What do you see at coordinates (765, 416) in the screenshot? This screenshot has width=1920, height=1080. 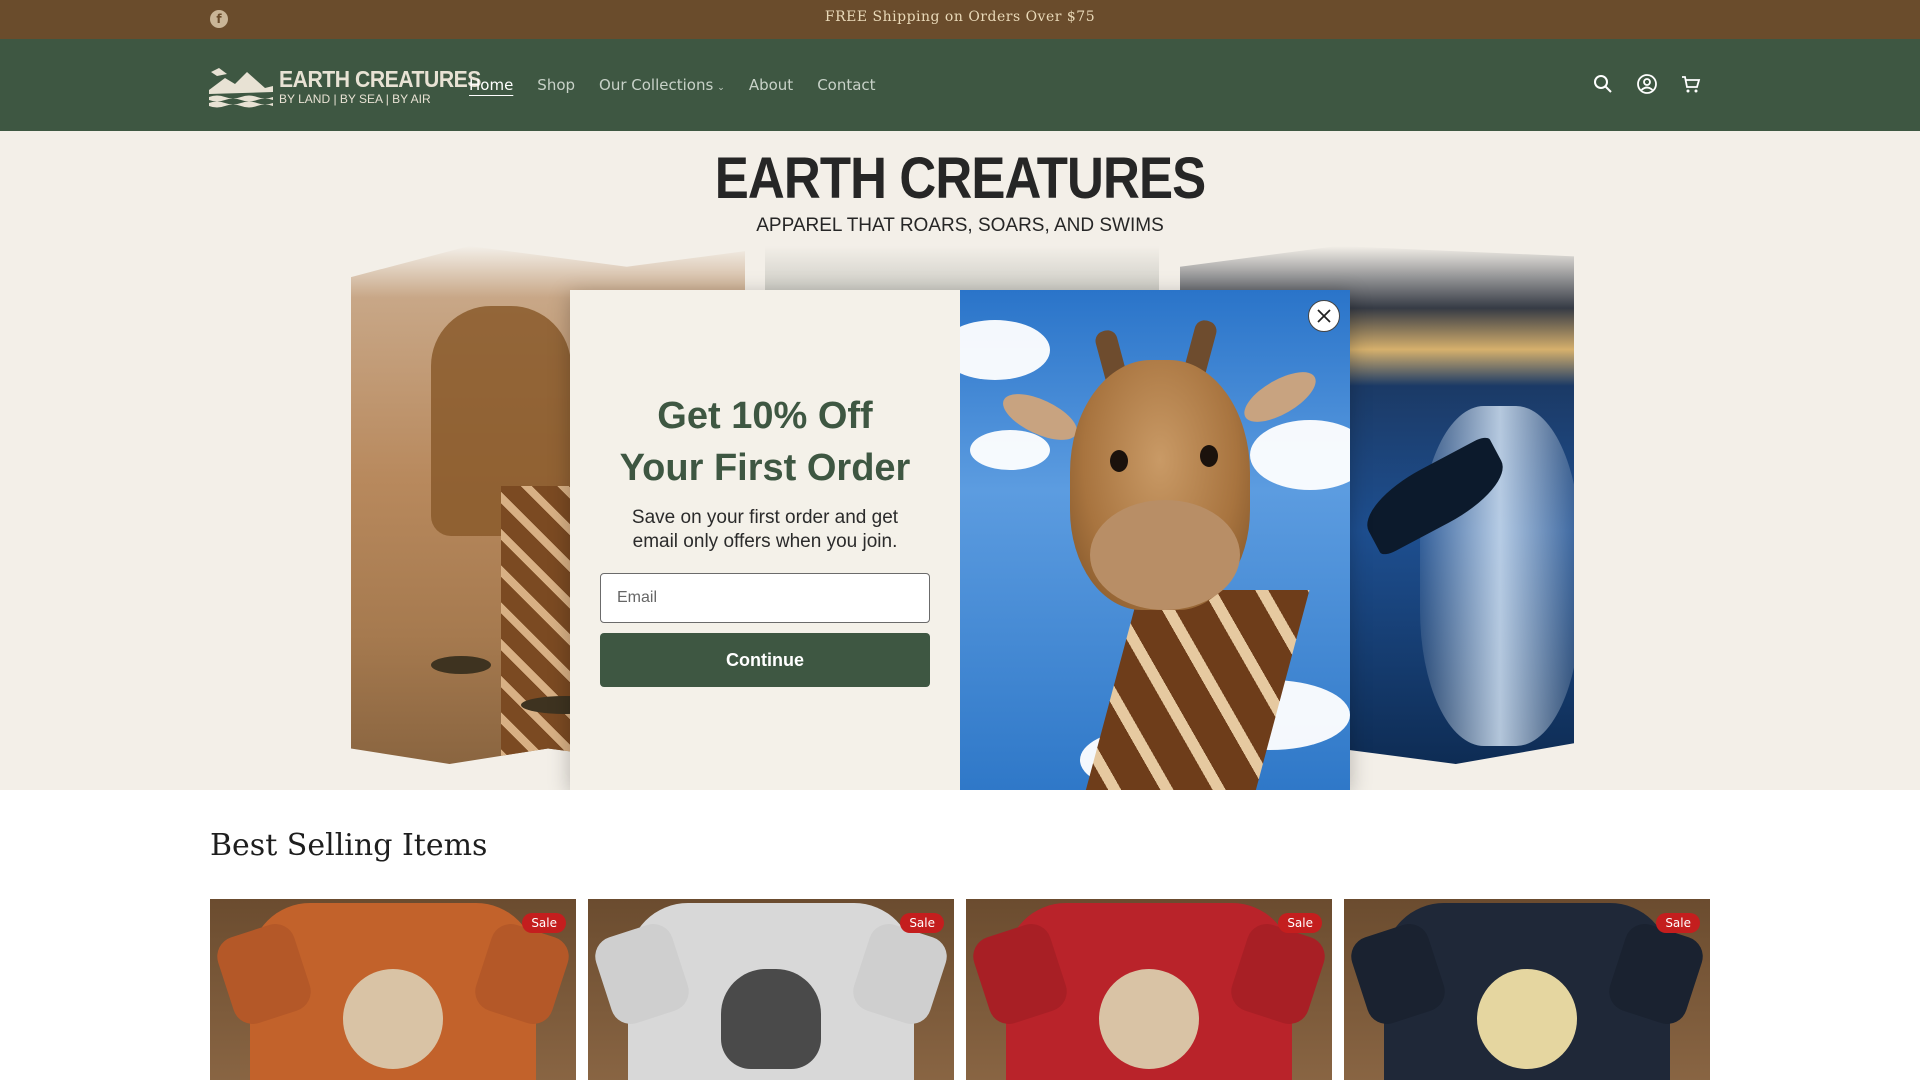 I see `popup-title-line1: Get 10% Off` at bounding box center [765, 416].